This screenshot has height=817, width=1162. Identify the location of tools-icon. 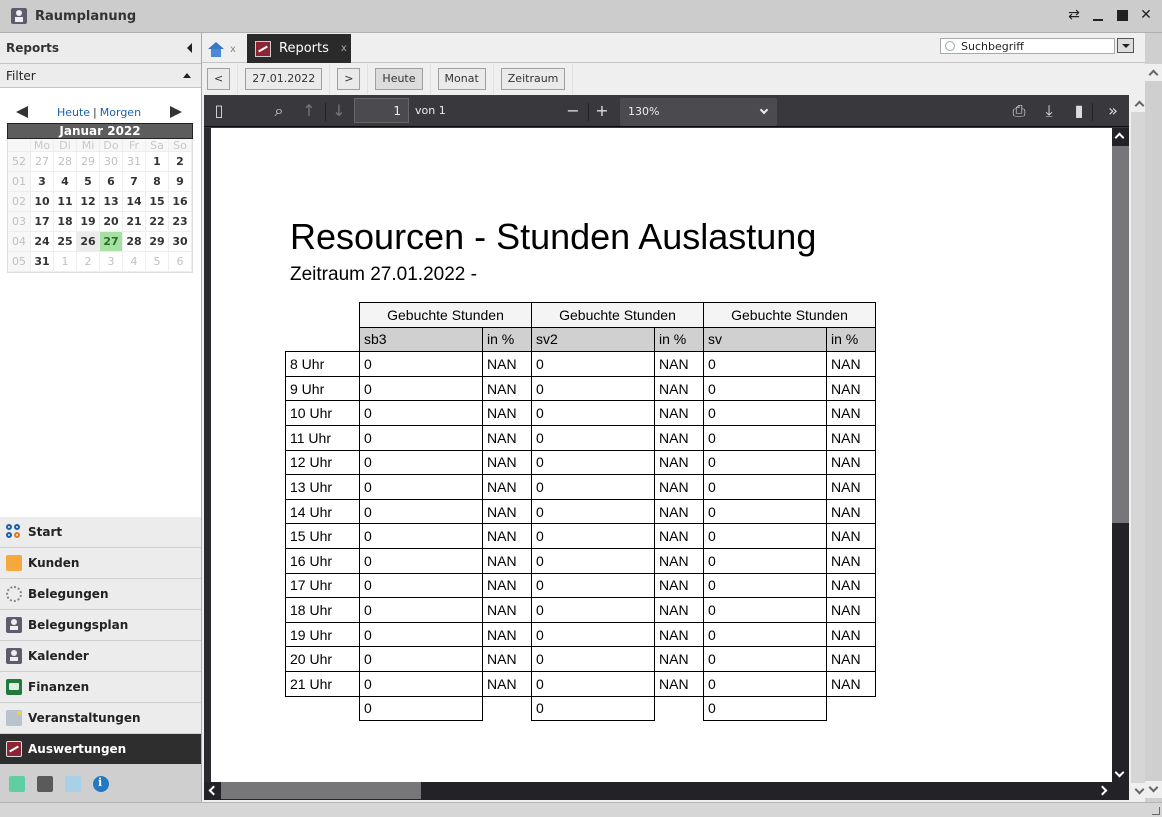
(73, 783).